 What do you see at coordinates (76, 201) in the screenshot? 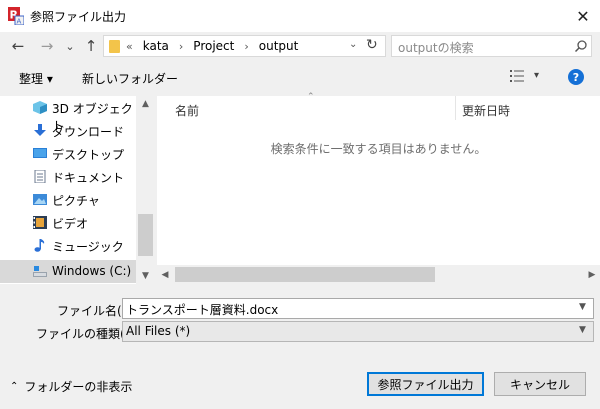
I see `sidebar-item-label: ピクチャ` at bounding box center [76, 201].